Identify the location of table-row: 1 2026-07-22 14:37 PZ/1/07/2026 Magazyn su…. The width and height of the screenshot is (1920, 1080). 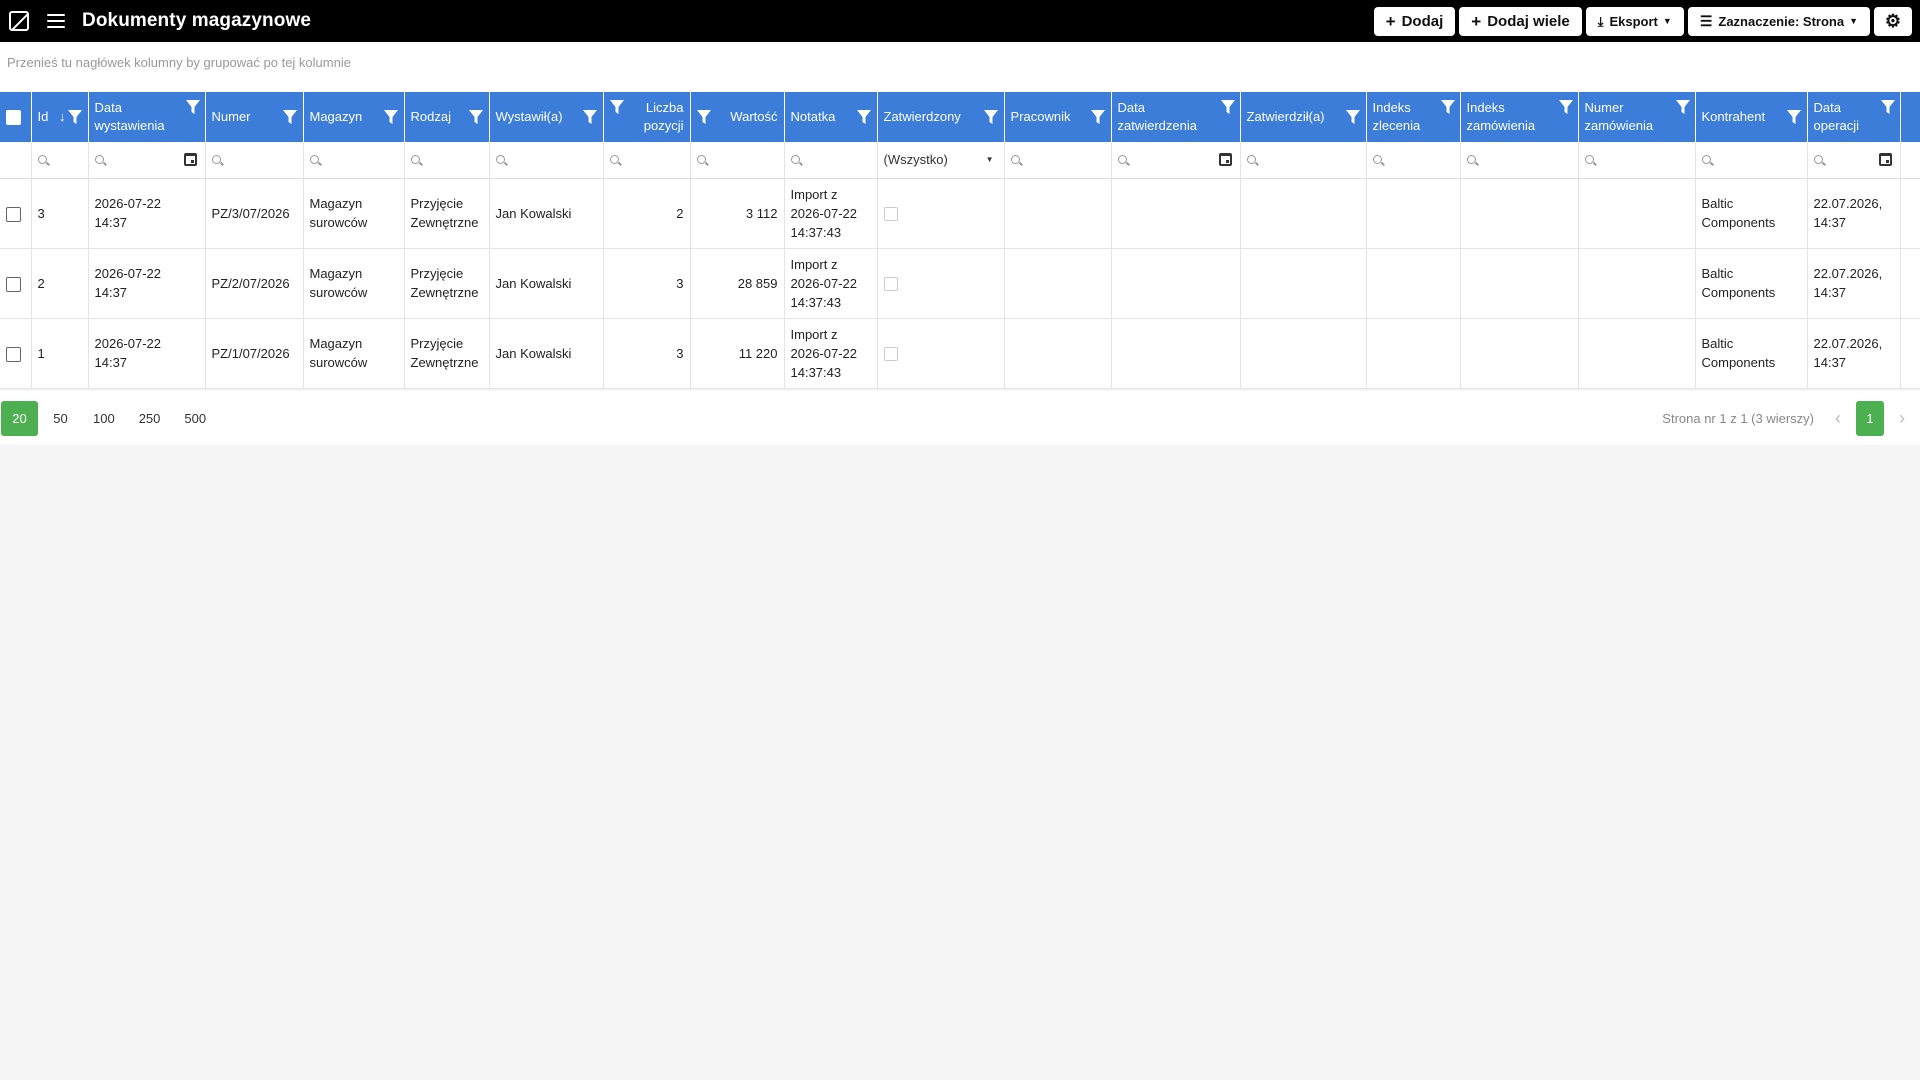
(960, 353).